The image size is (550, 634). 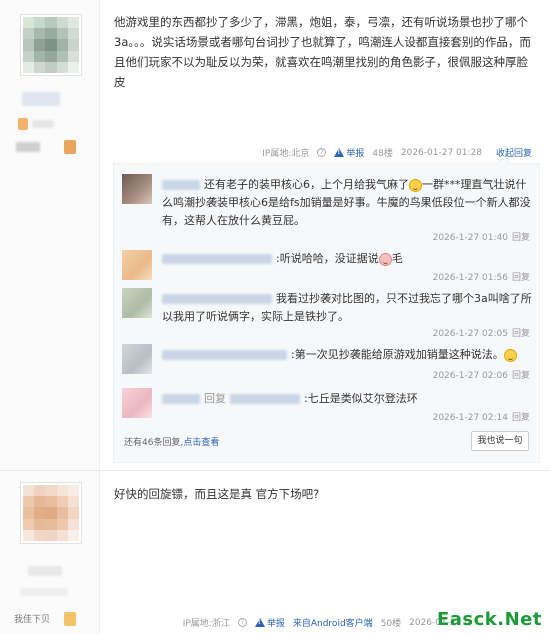 I want to click on reply-time: 2026-1-27 01:40, so click(x=470, y=238).